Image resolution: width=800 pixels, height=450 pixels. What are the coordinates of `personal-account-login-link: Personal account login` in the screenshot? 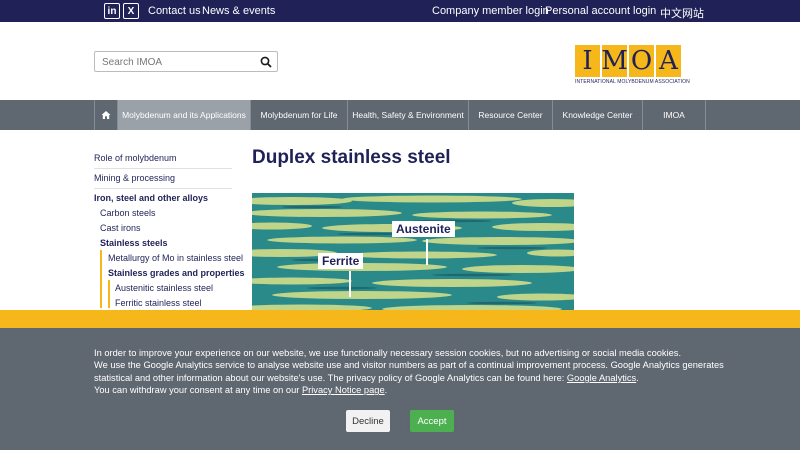 It's located at (600, 11).